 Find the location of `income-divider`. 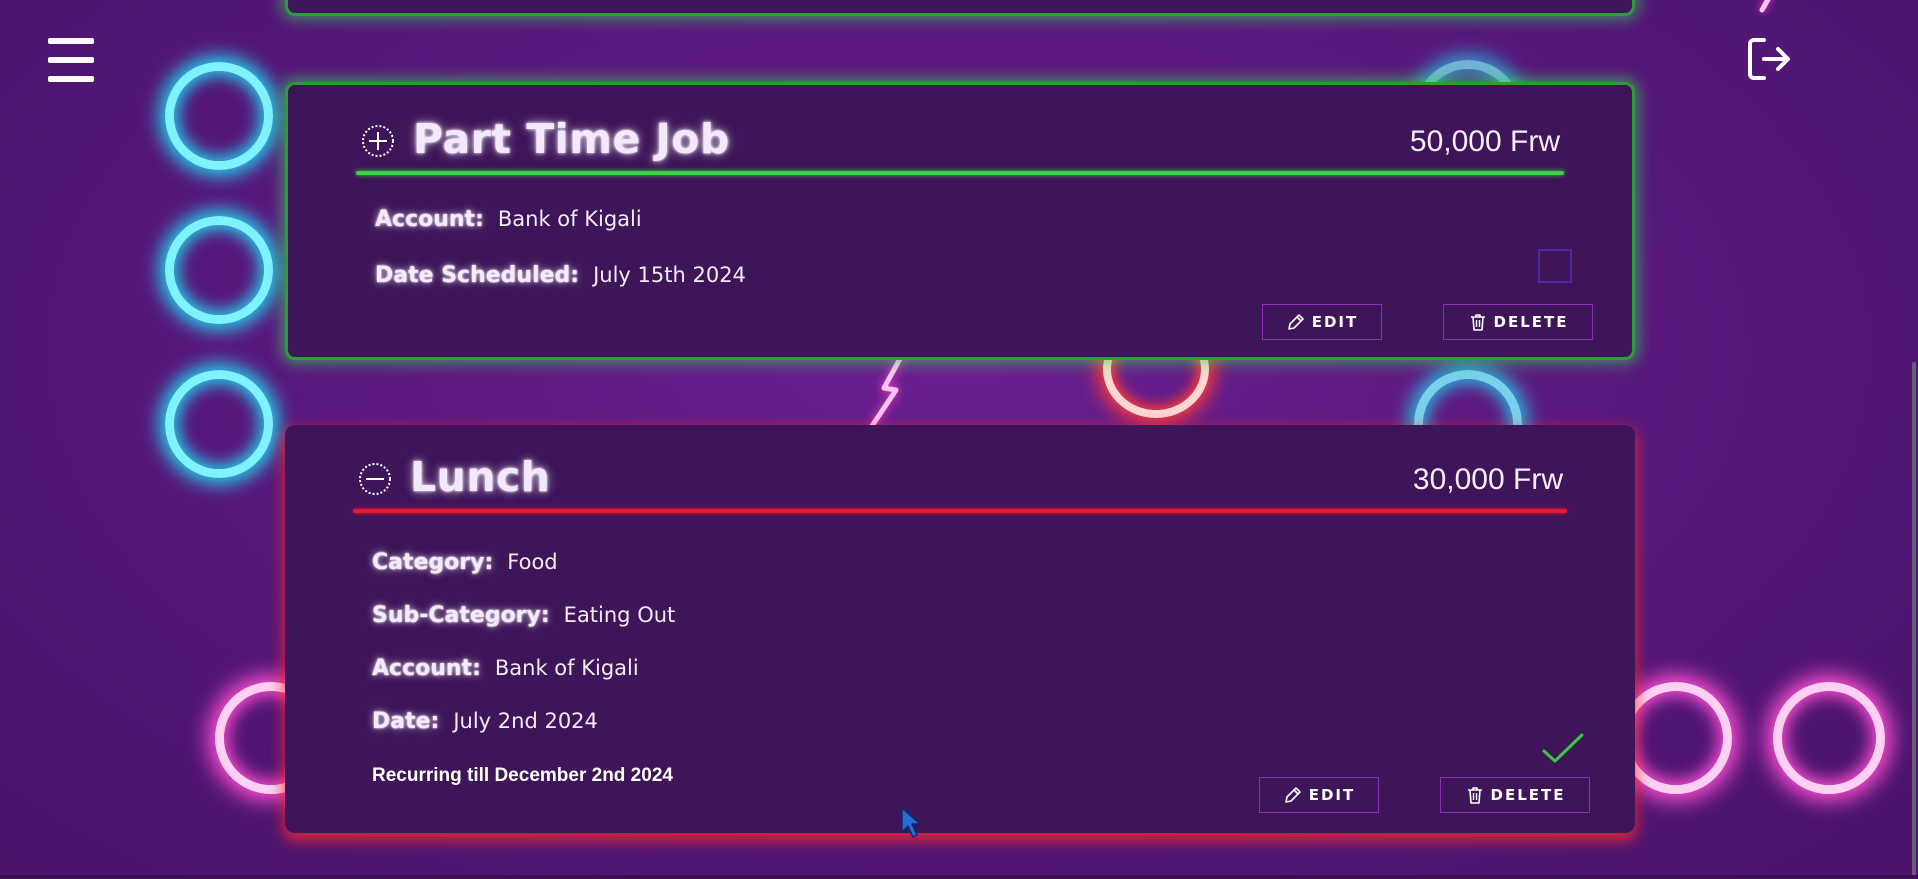

income-divider is located at coordinates (960, 173).